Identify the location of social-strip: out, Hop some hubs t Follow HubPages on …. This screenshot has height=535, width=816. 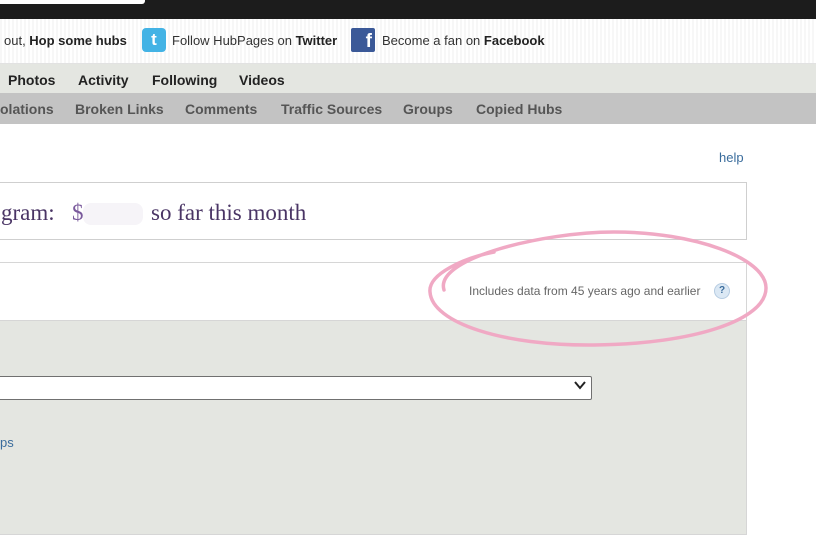
(408, 41).